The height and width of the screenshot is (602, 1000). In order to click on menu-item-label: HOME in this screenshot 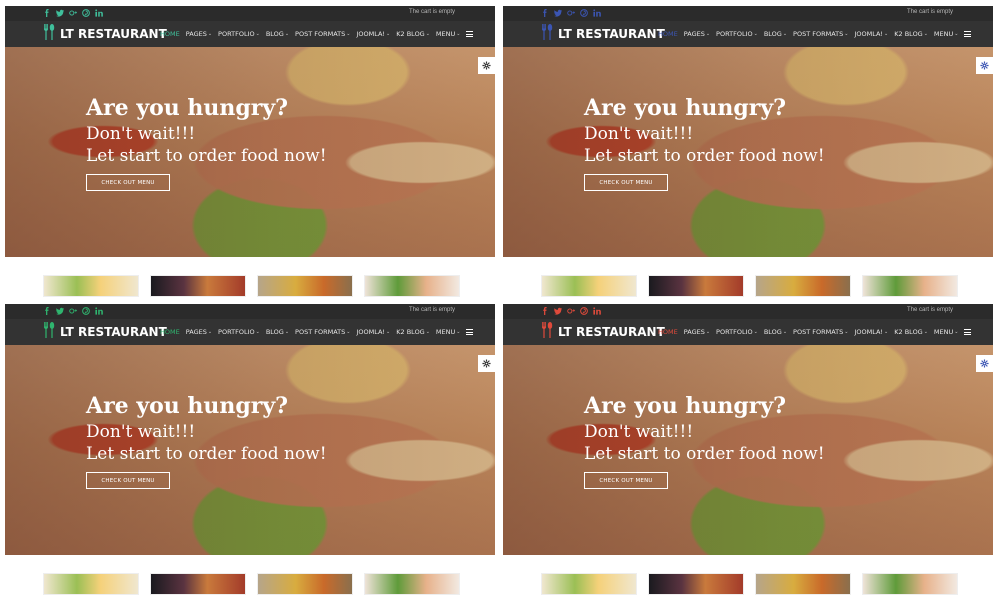, I will do `click(170, 332)`.